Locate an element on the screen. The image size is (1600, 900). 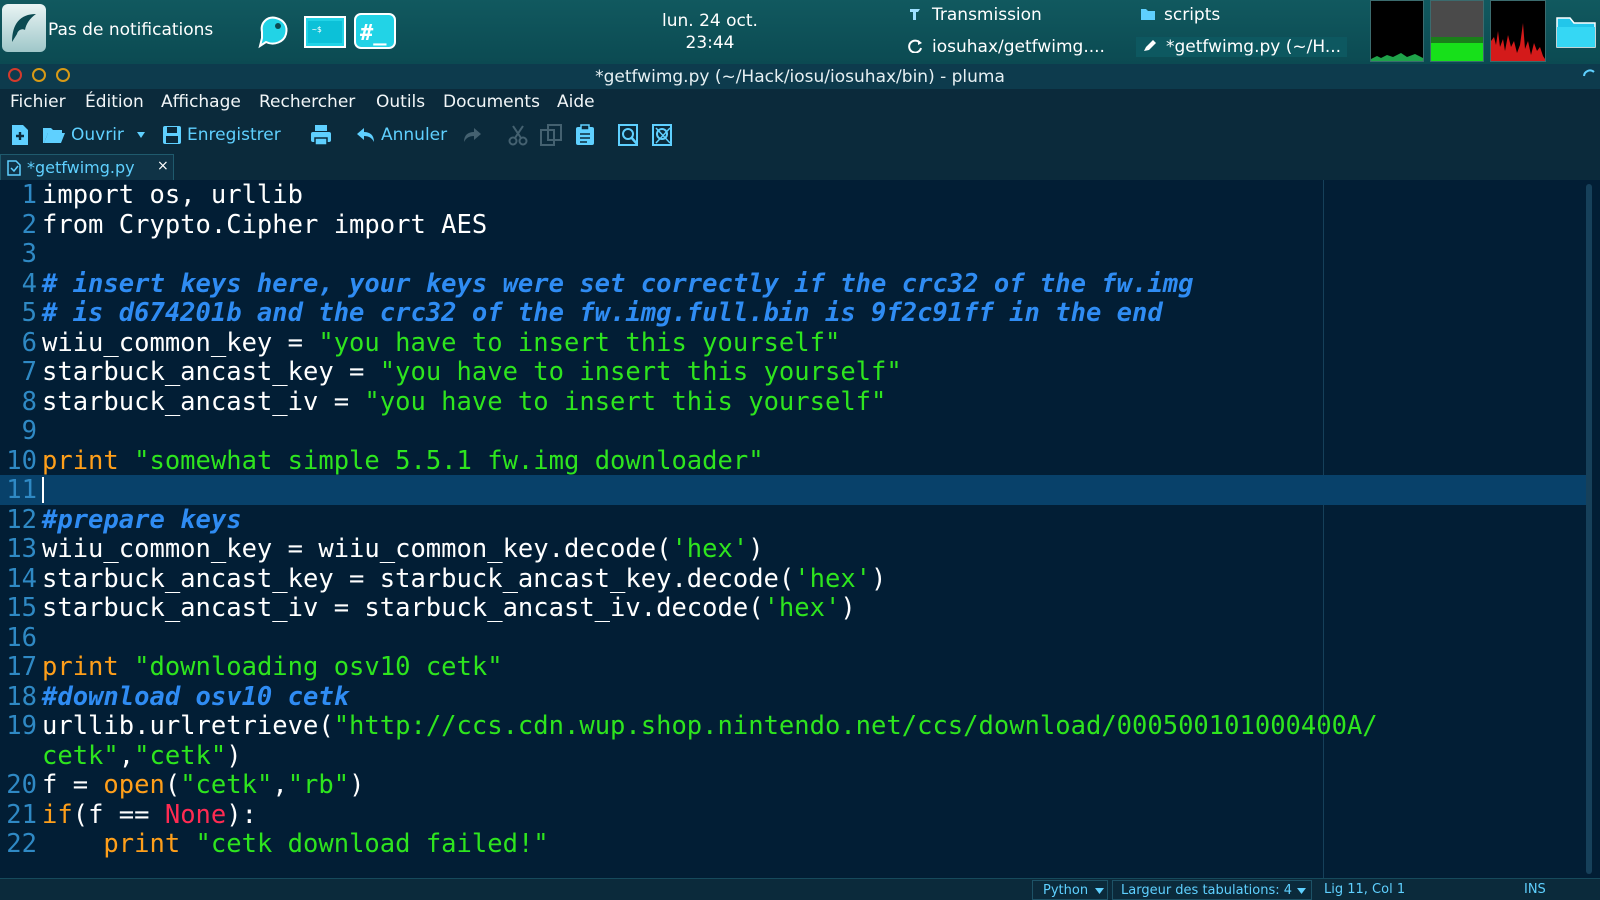
dolphin-icon is located at coordinates (273, 32).